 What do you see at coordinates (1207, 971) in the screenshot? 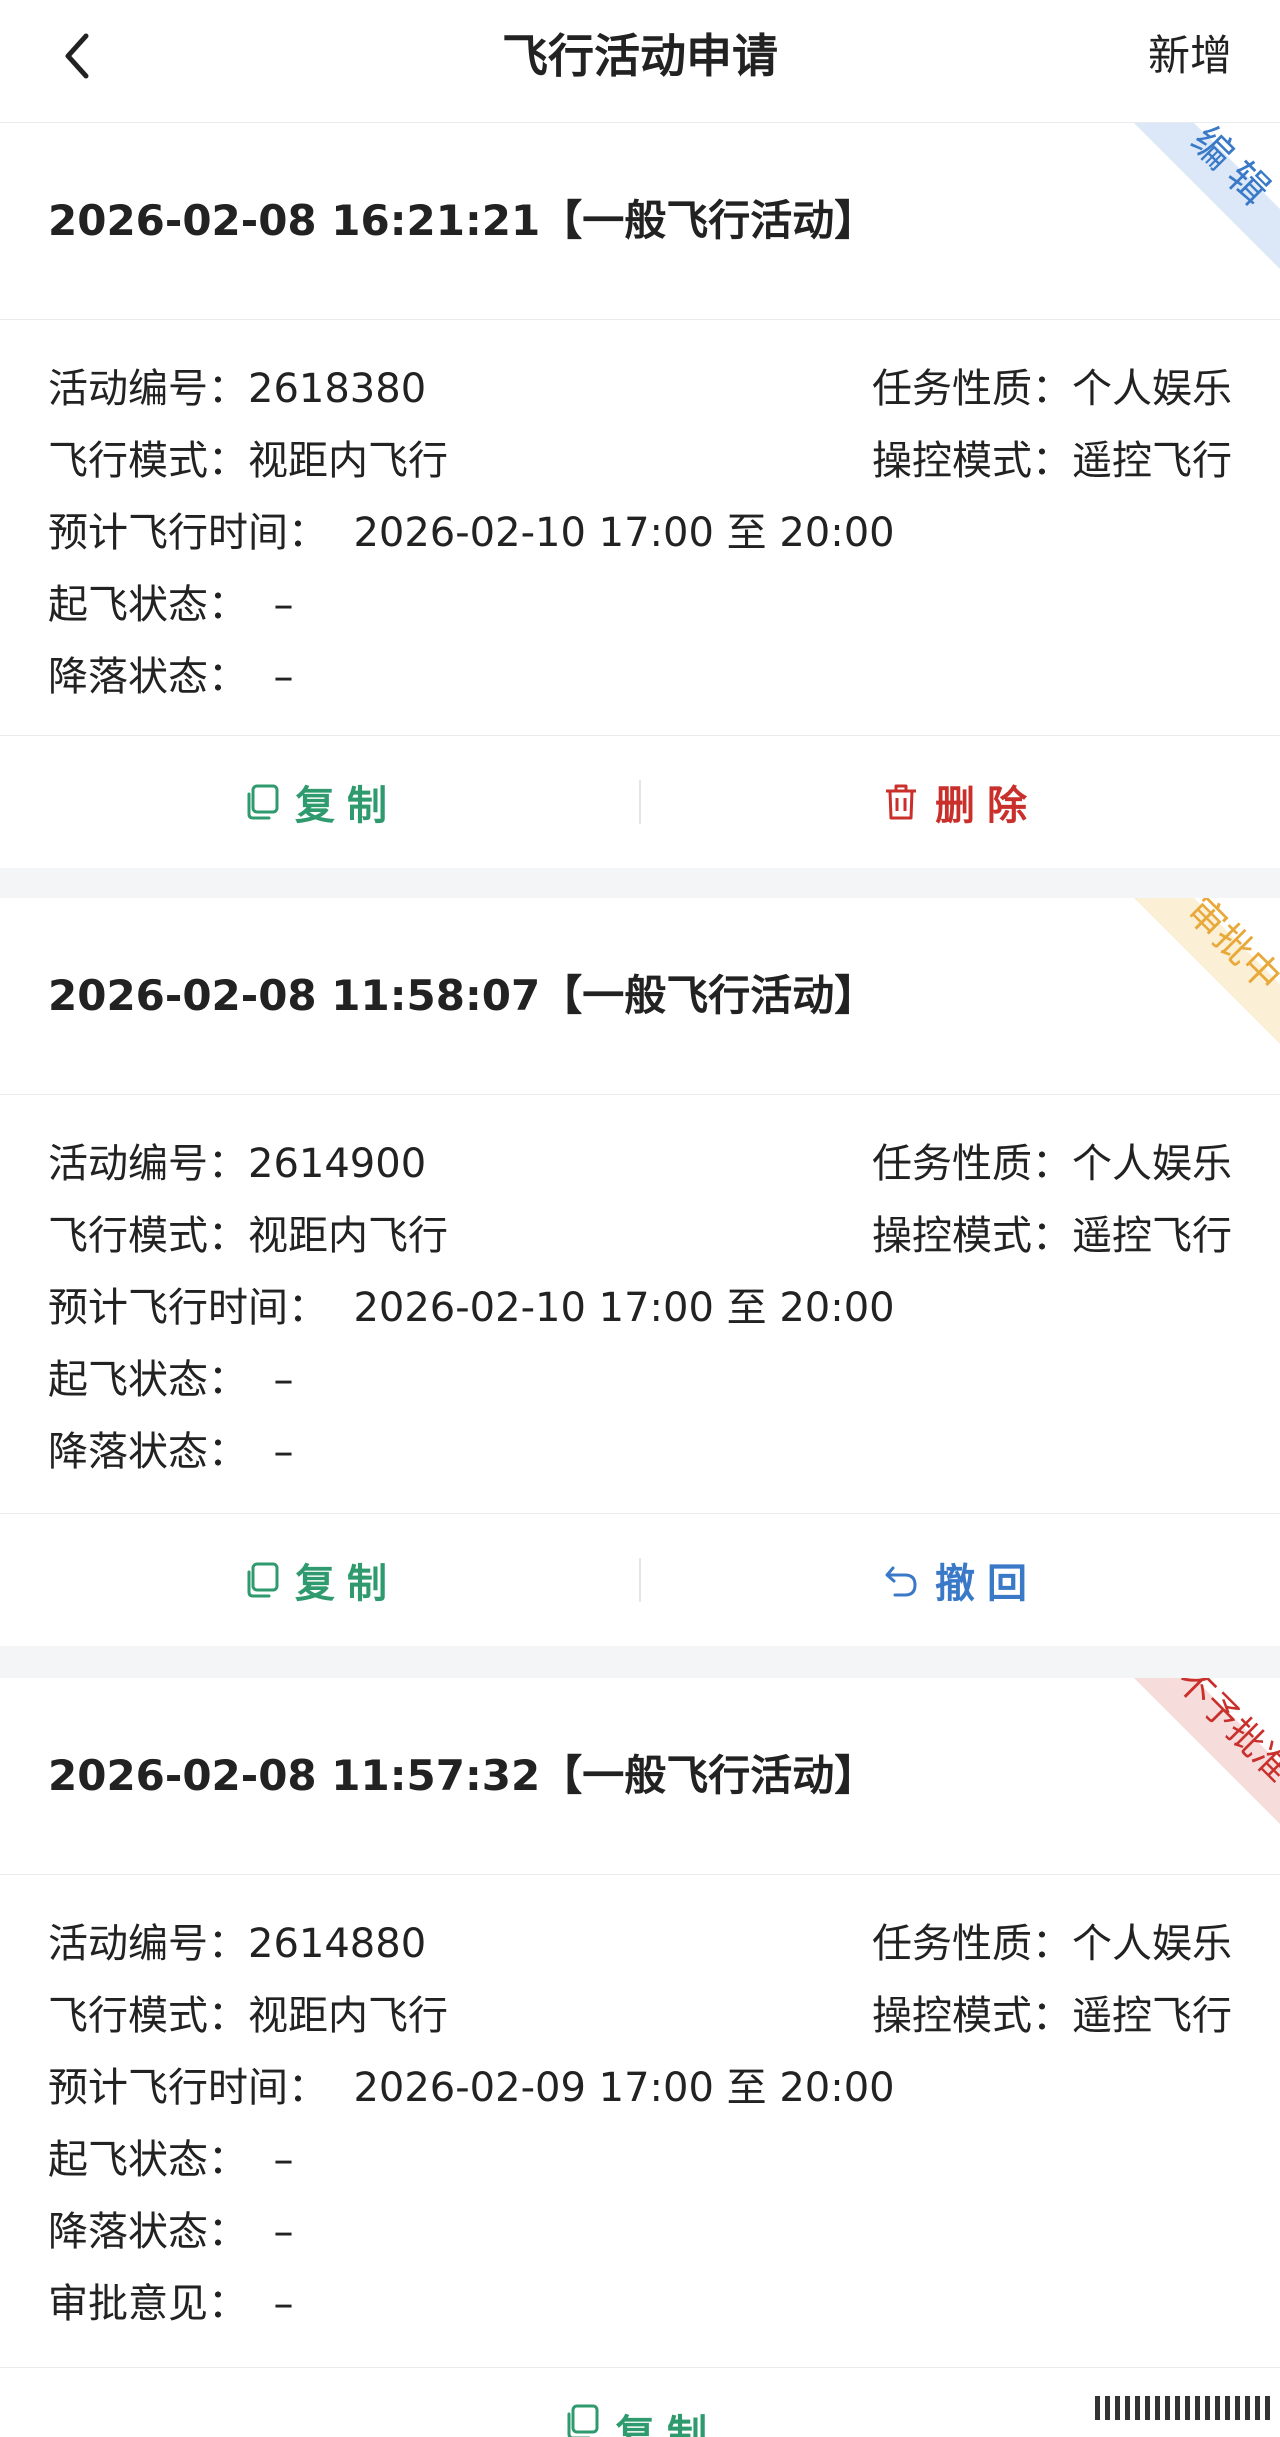
I see `status-ribbon: 审批中` at bounding box center [1207, 971].